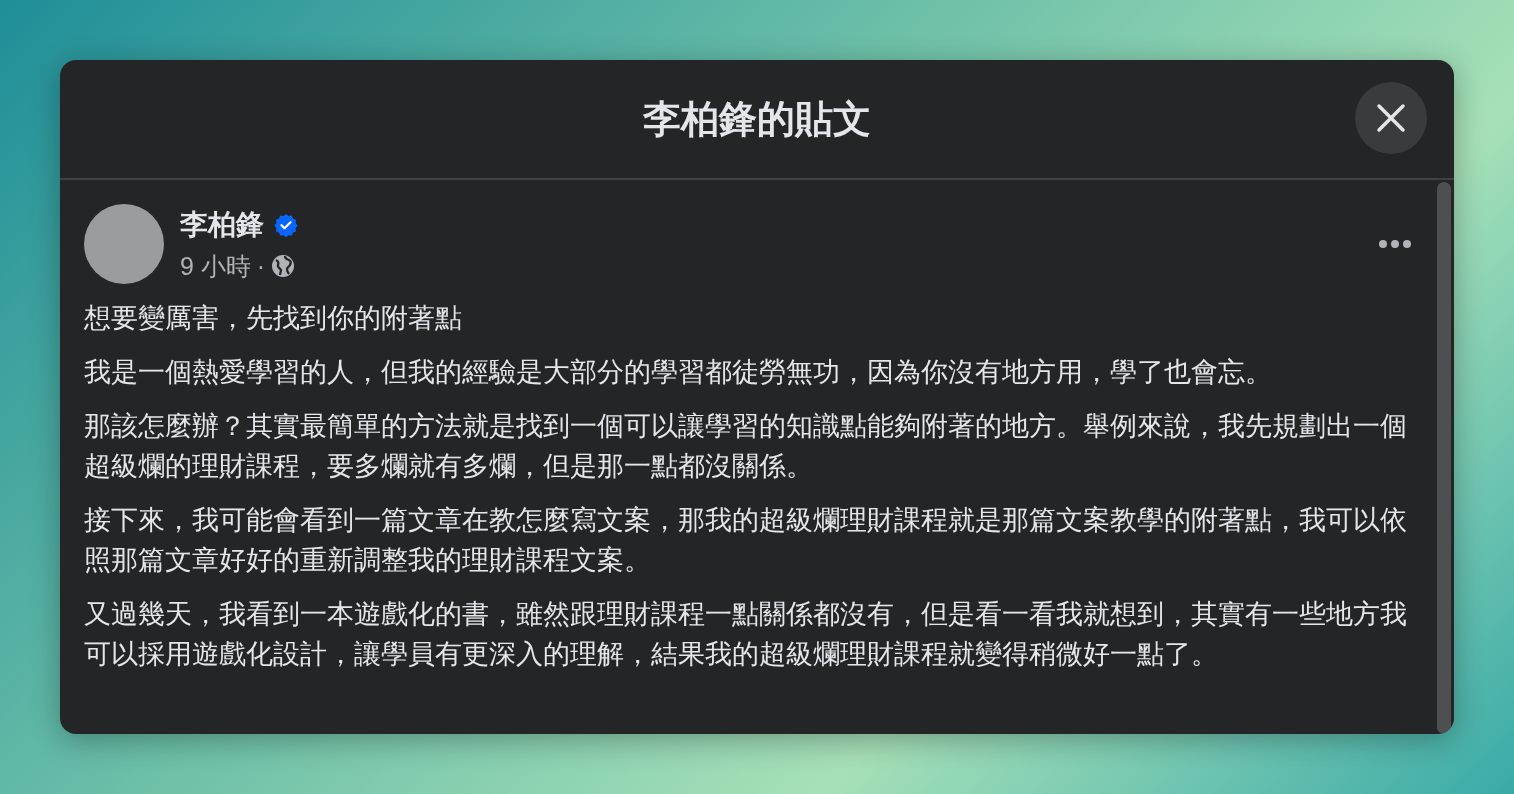  Describe the element at coordinates (1444, 457) in the screenshot. I see `scrollbar` at that location.